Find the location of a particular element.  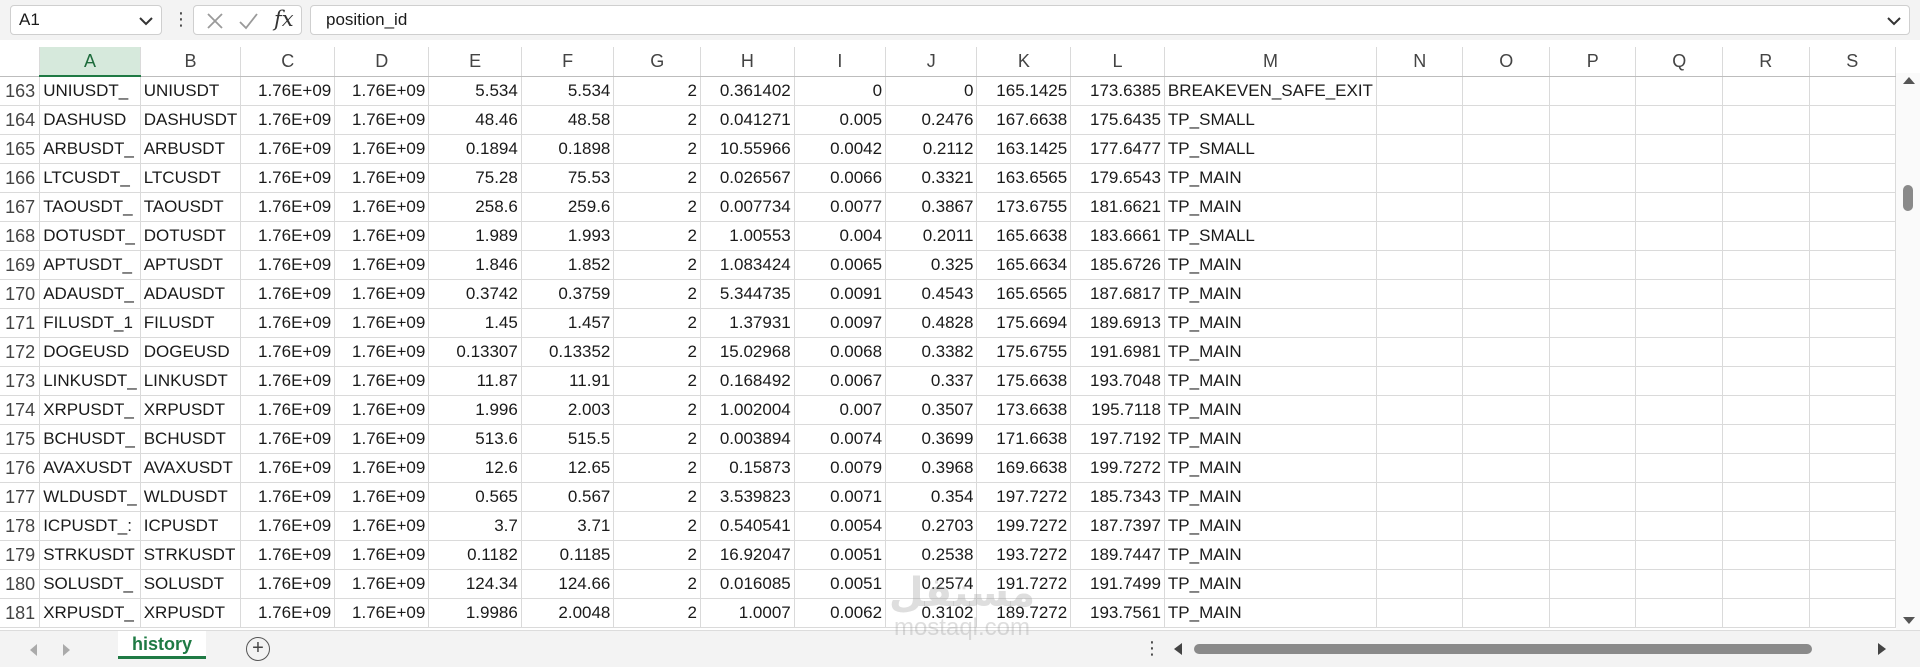

cell-h: 0.15873 is located at coordinates (747, 468).